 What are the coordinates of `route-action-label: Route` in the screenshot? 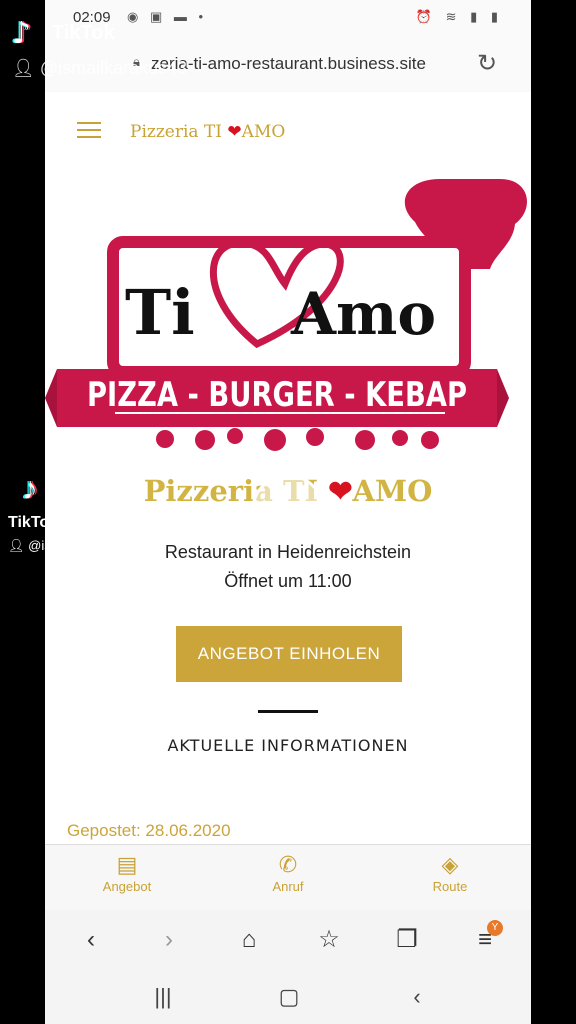 It's located at (450, 886).